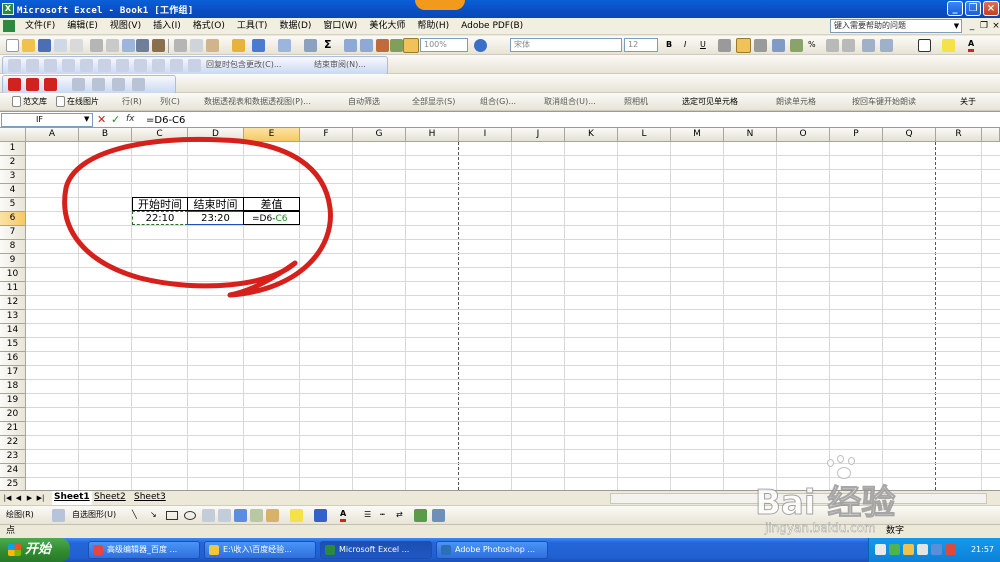 The image size is (1000, 562). I want to click on text-box-icon, so click(208, 515).